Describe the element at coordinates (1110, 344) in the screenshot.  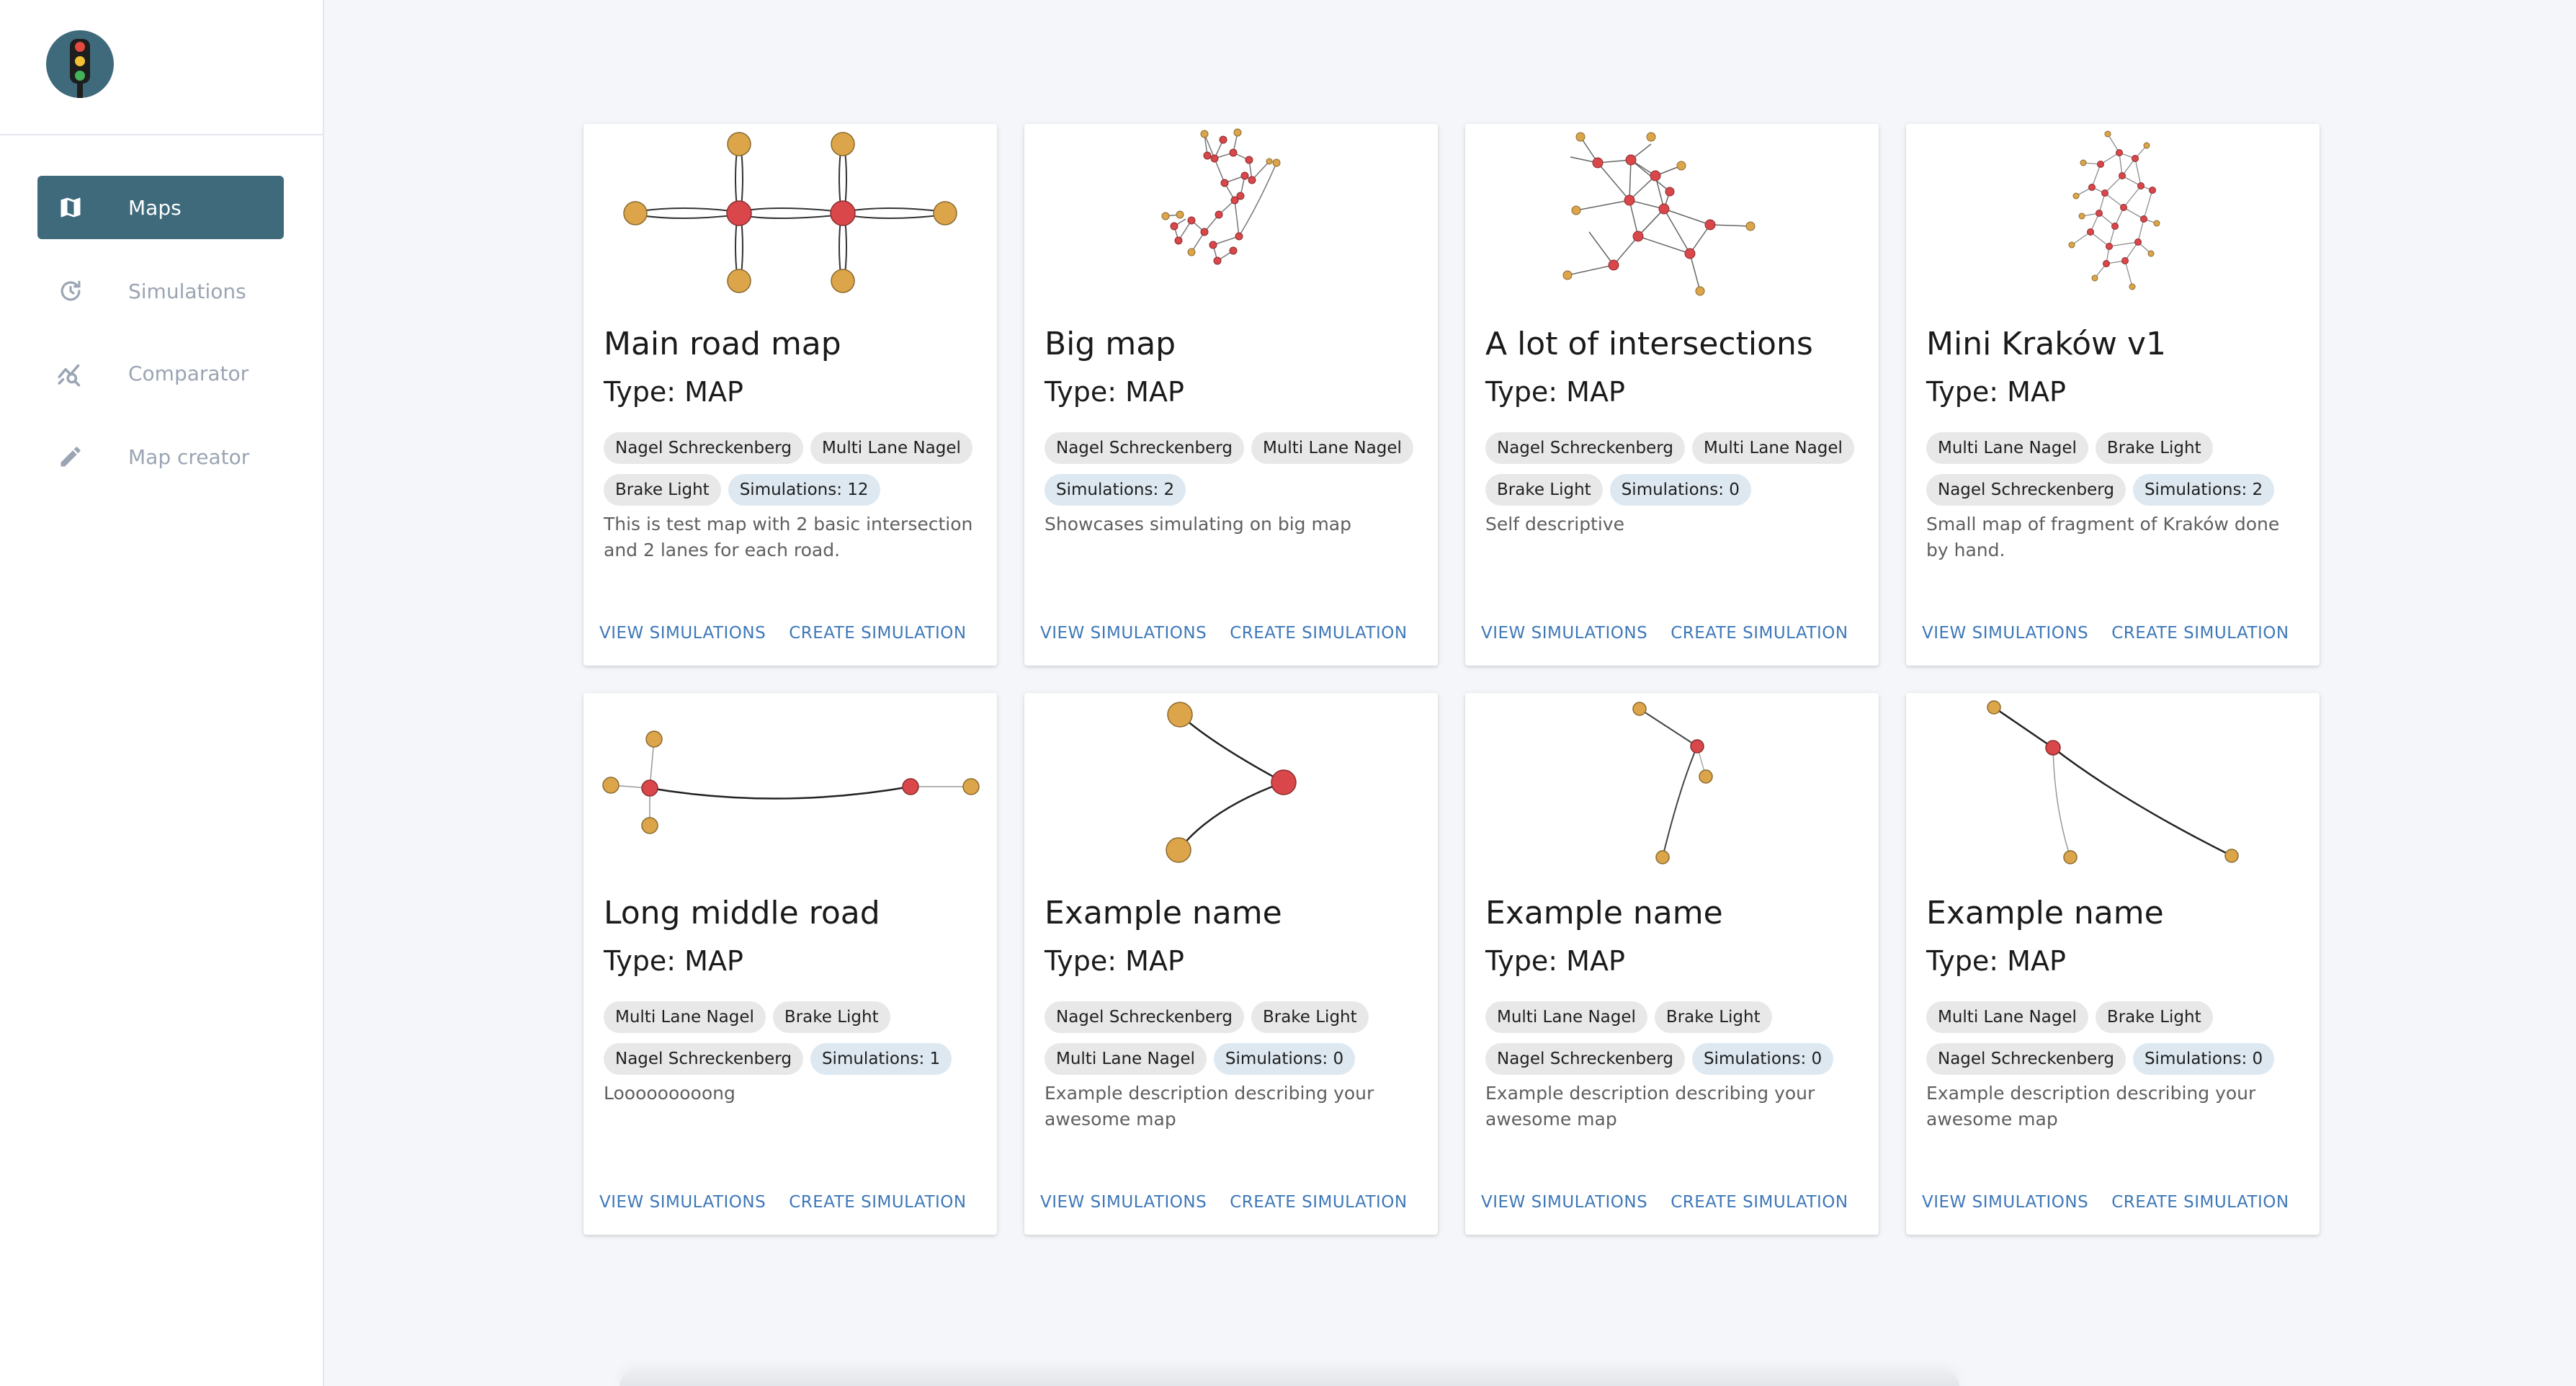
I see `card-title: Big map` at that location.